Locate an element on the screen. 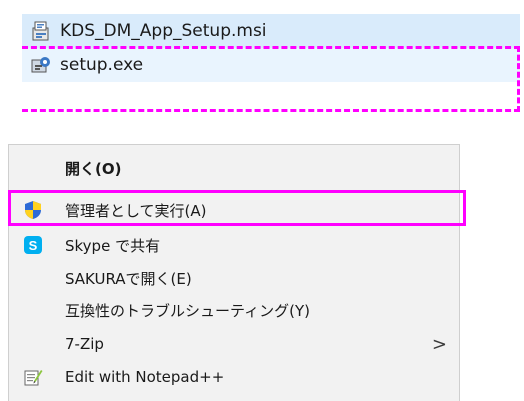  file-name: setup.exe is located at coordinates (102, 64).